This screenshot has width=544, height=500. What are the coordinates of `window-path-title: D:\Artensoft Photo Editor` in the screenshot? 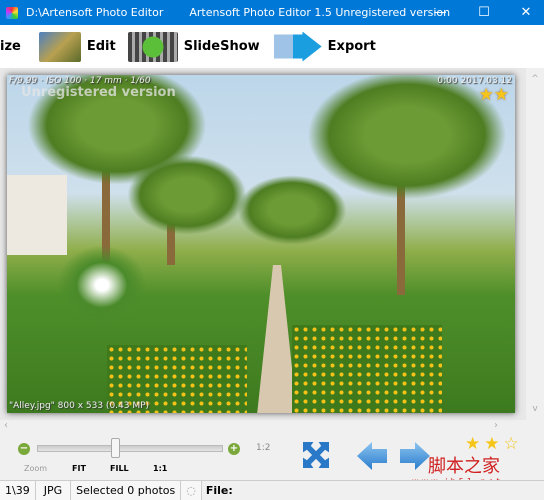 It's located at (95, 12).